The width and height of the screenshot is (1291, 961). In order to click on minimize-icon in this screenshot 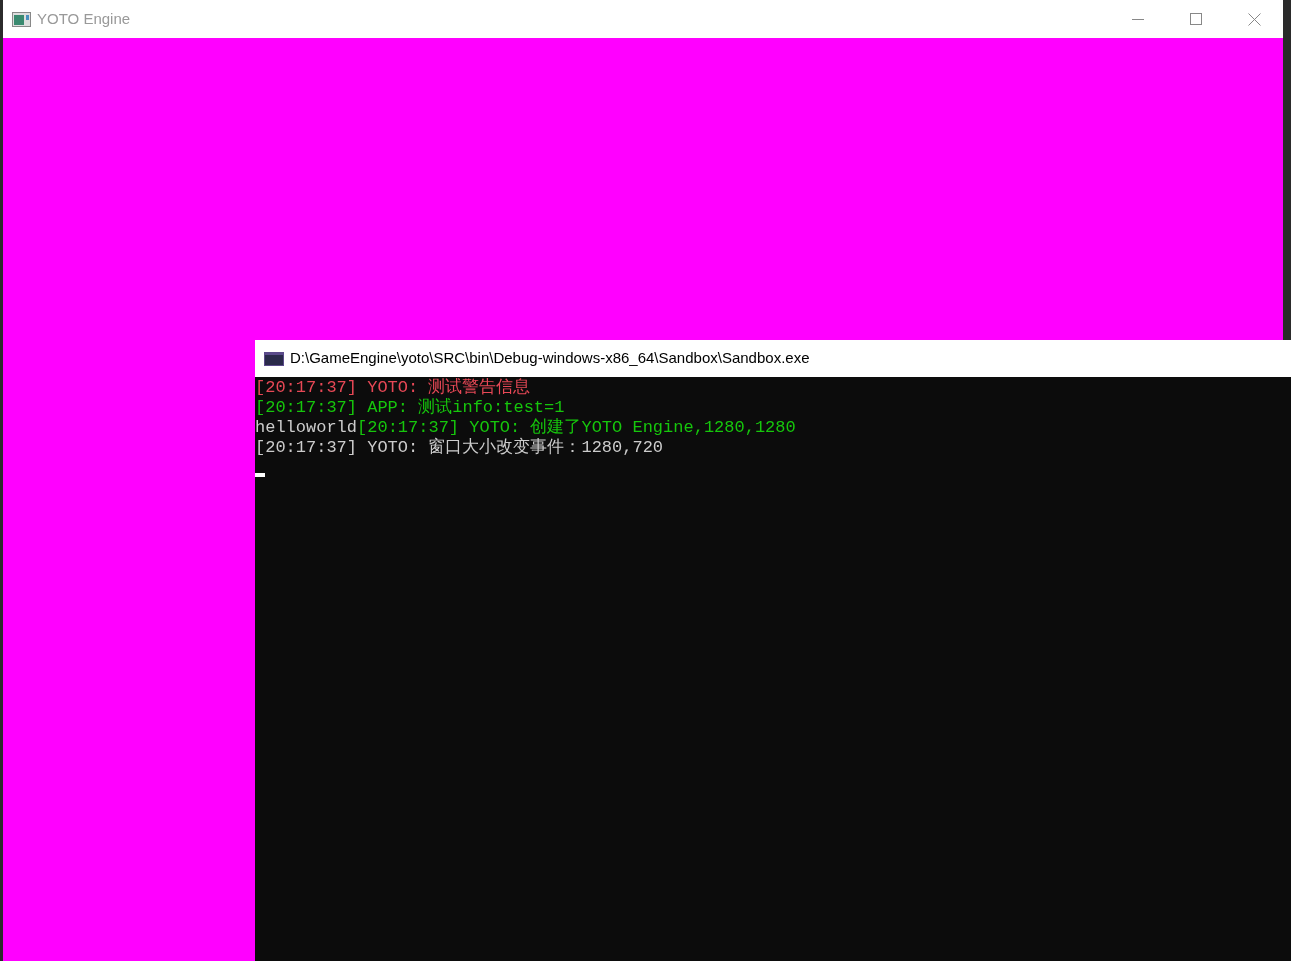, I will do `click(1138, 19)`.